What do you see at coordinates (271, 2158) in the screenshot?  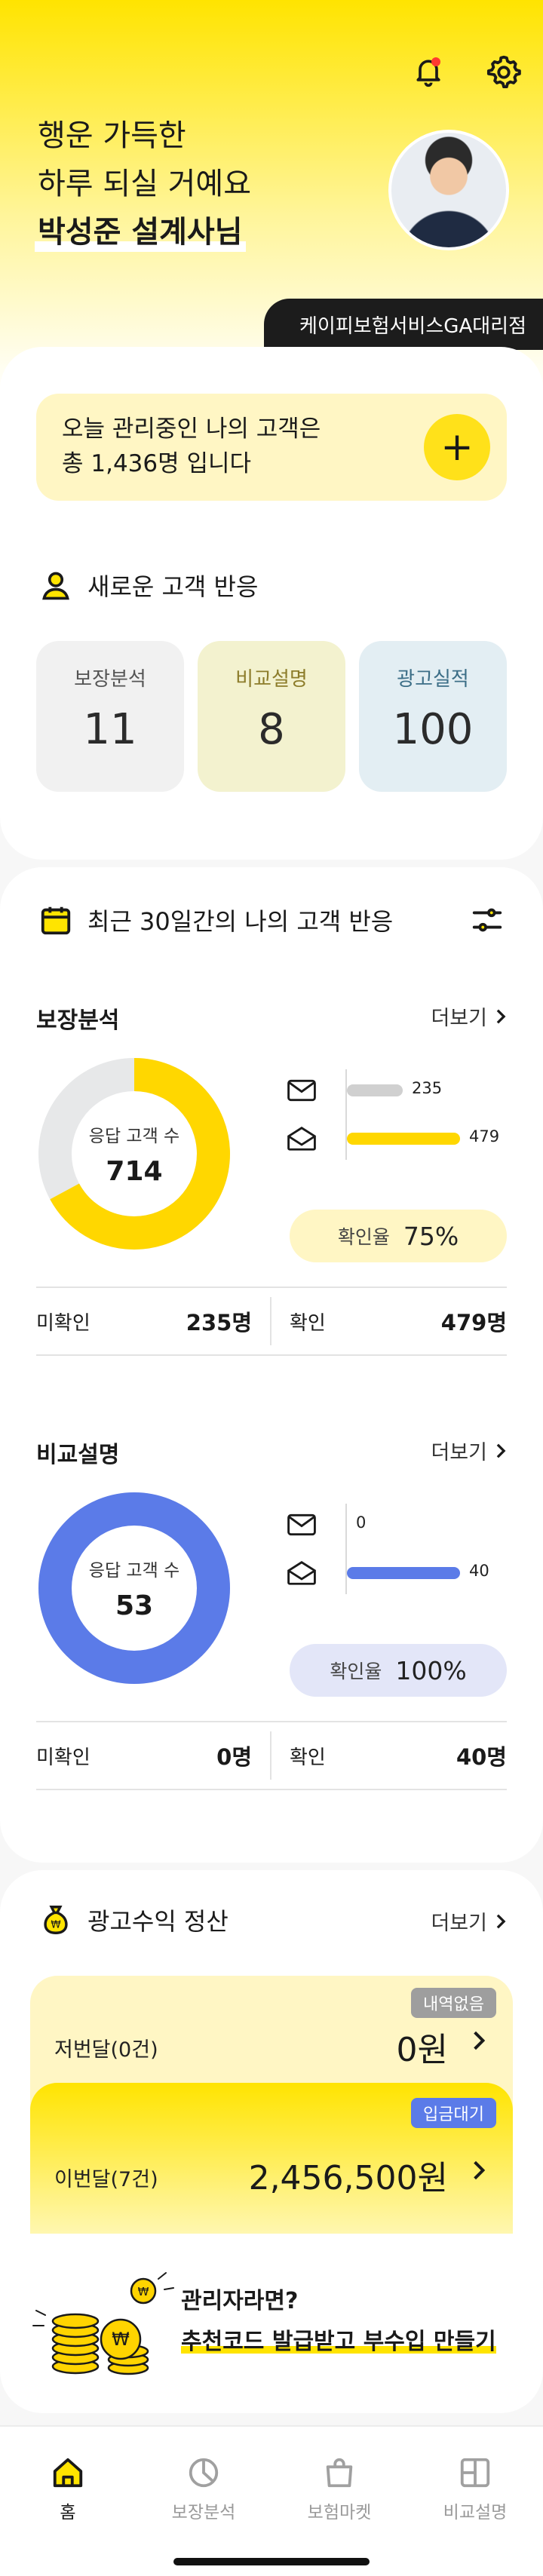 I see `this-month-settlement: 입금대기 이번달(7건) 2,456,500원` at bounding box center [271, 2158].